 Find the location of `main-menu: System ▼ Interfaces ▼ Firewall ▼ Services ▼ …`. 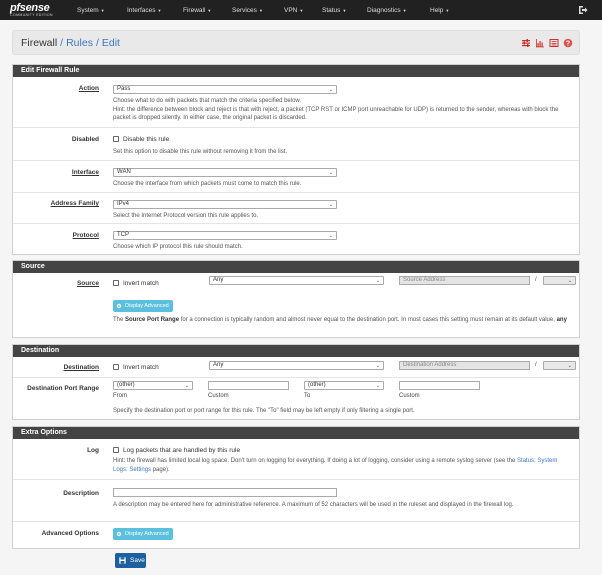

main-menu: System ▼ Interfaces ▼ Firewall ▼ Services ▼ … is located at coordinates (273, 10).